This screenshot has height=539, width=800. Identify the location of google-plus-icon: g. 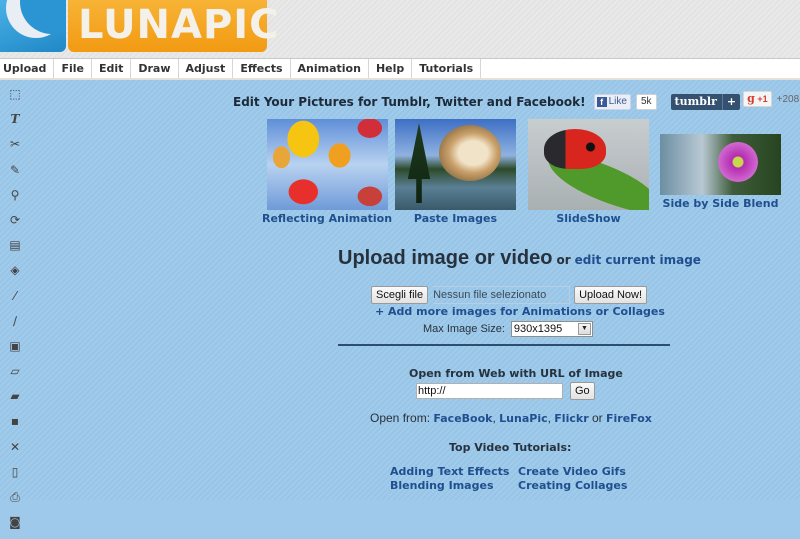
(751, 98).